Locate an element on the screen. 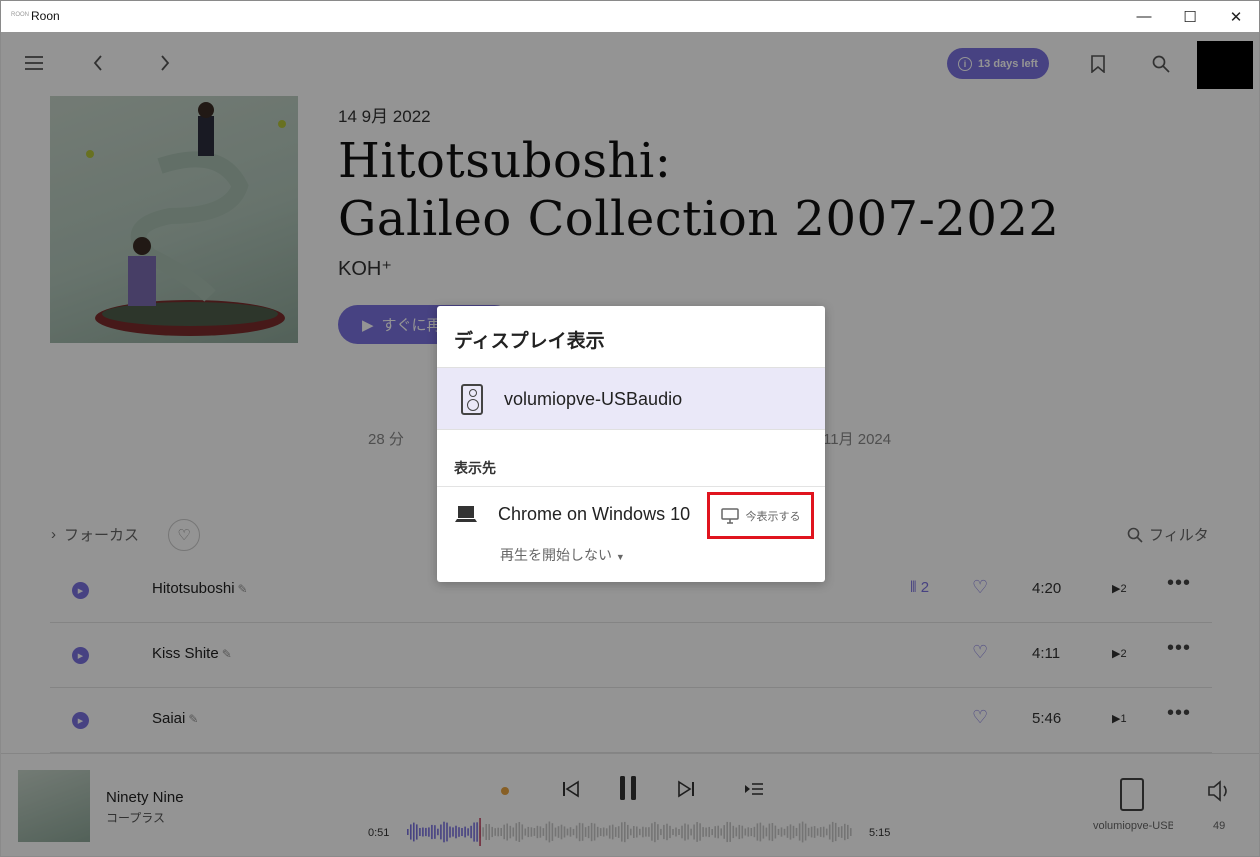 This screenshot has width=1260, height=857. close-button: ✕ is located at coordinates (1236, 16).